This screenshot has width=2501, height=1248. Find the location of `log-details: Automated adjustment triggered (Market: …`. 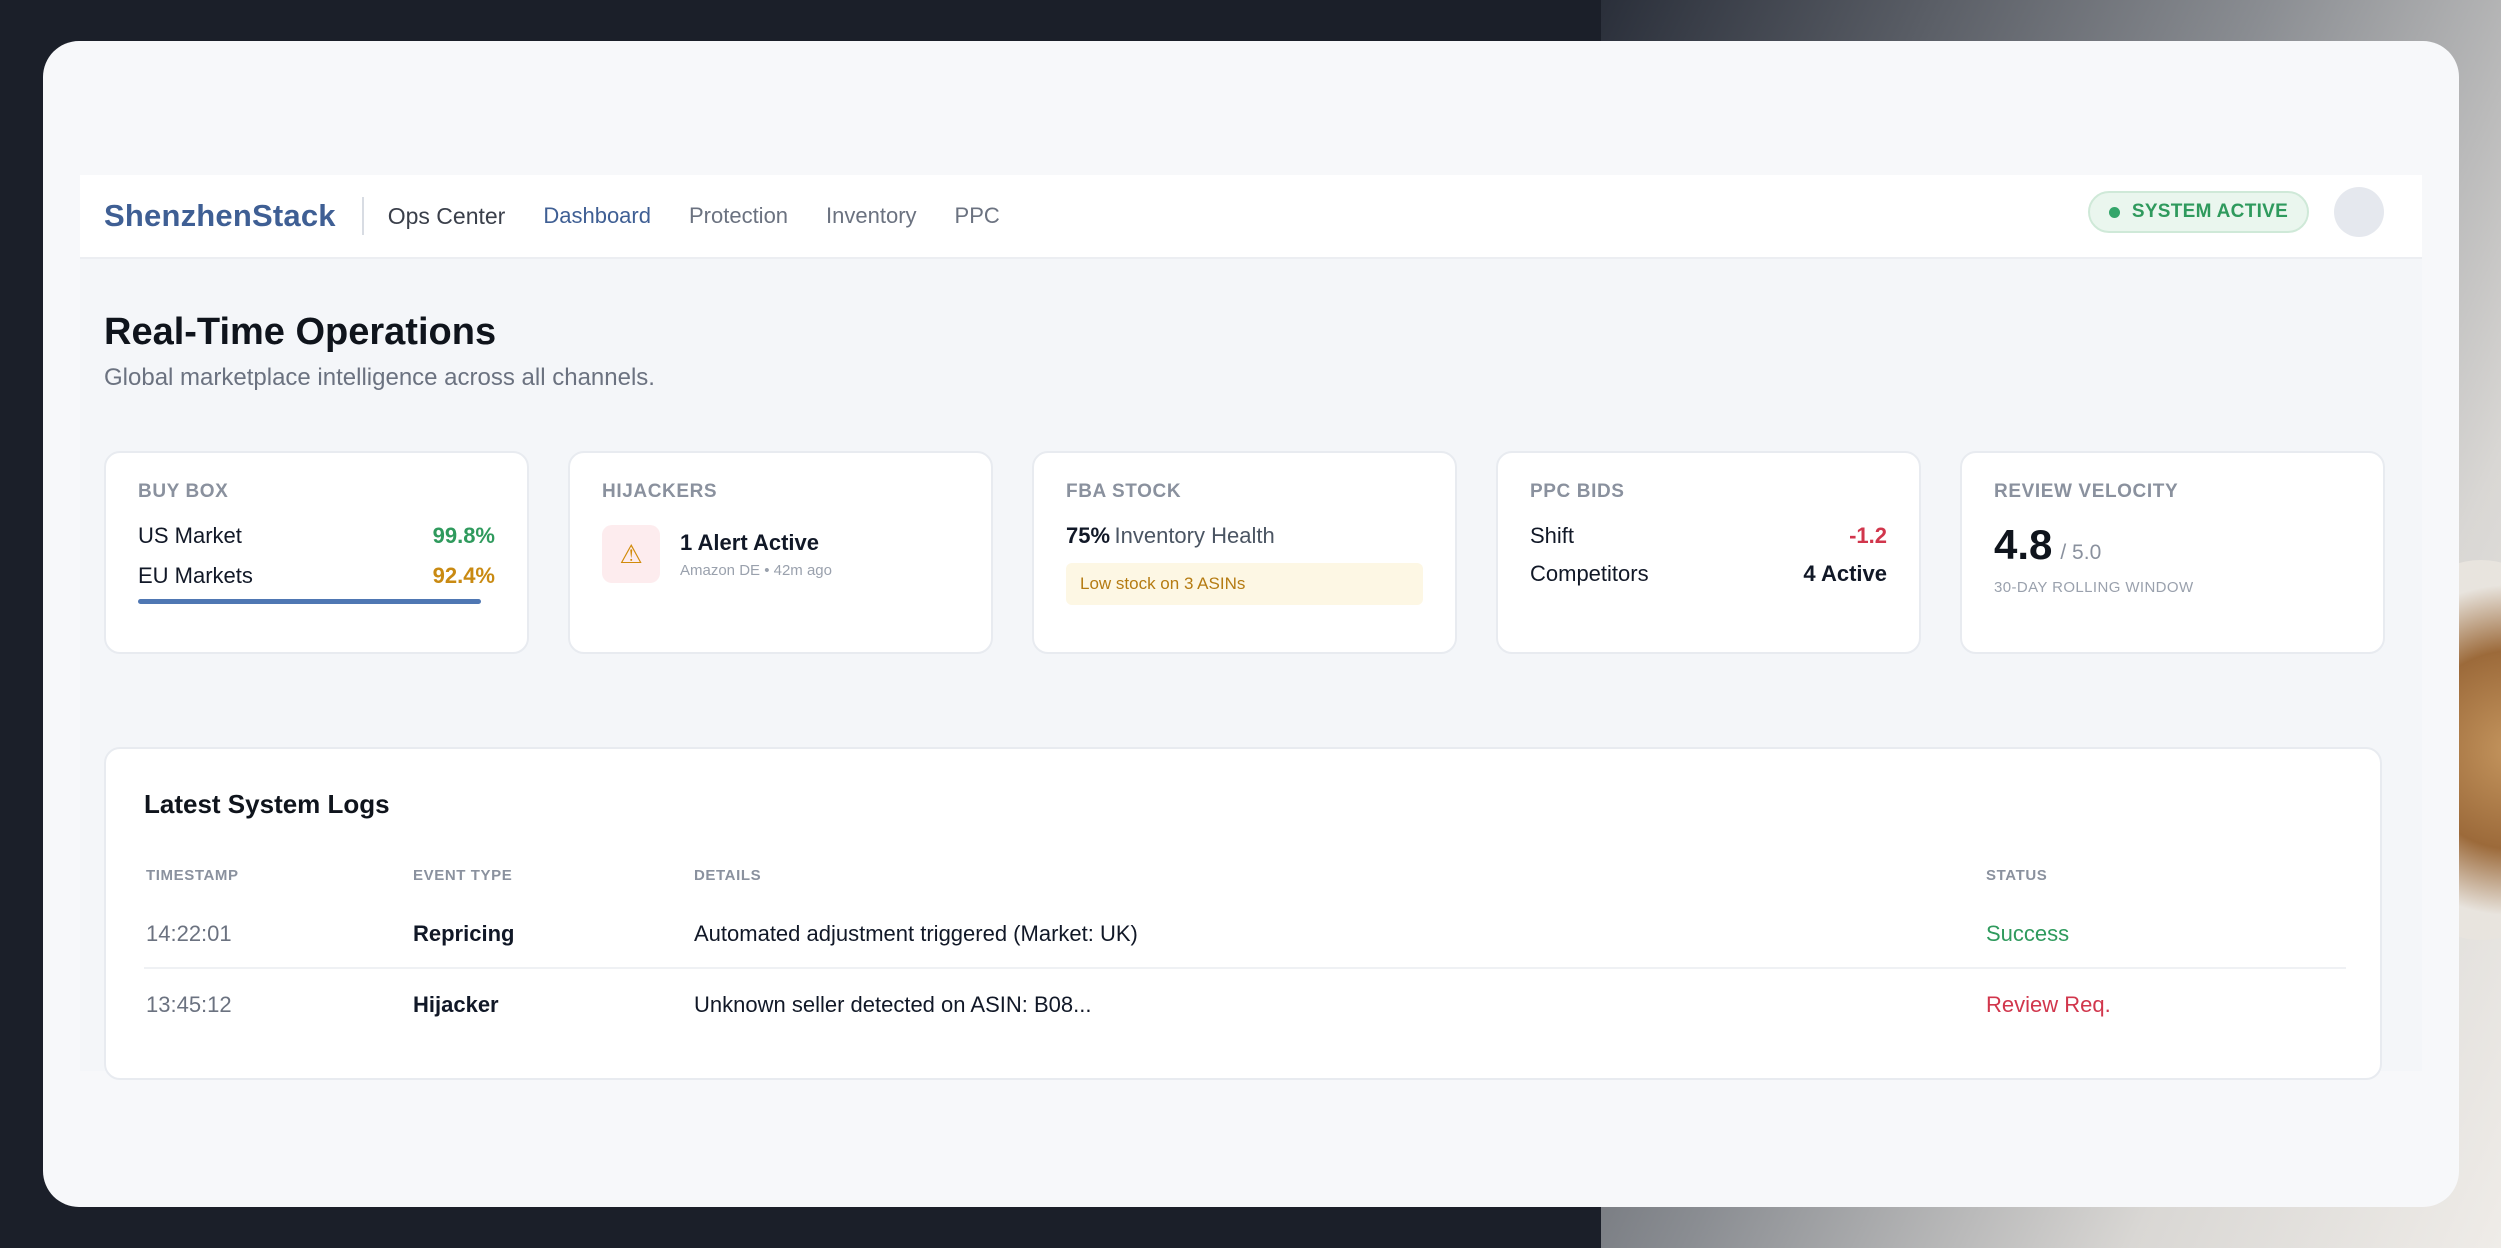

log-details: Automated adjustment triggered (Market: … is located at coordinates (916, 933).